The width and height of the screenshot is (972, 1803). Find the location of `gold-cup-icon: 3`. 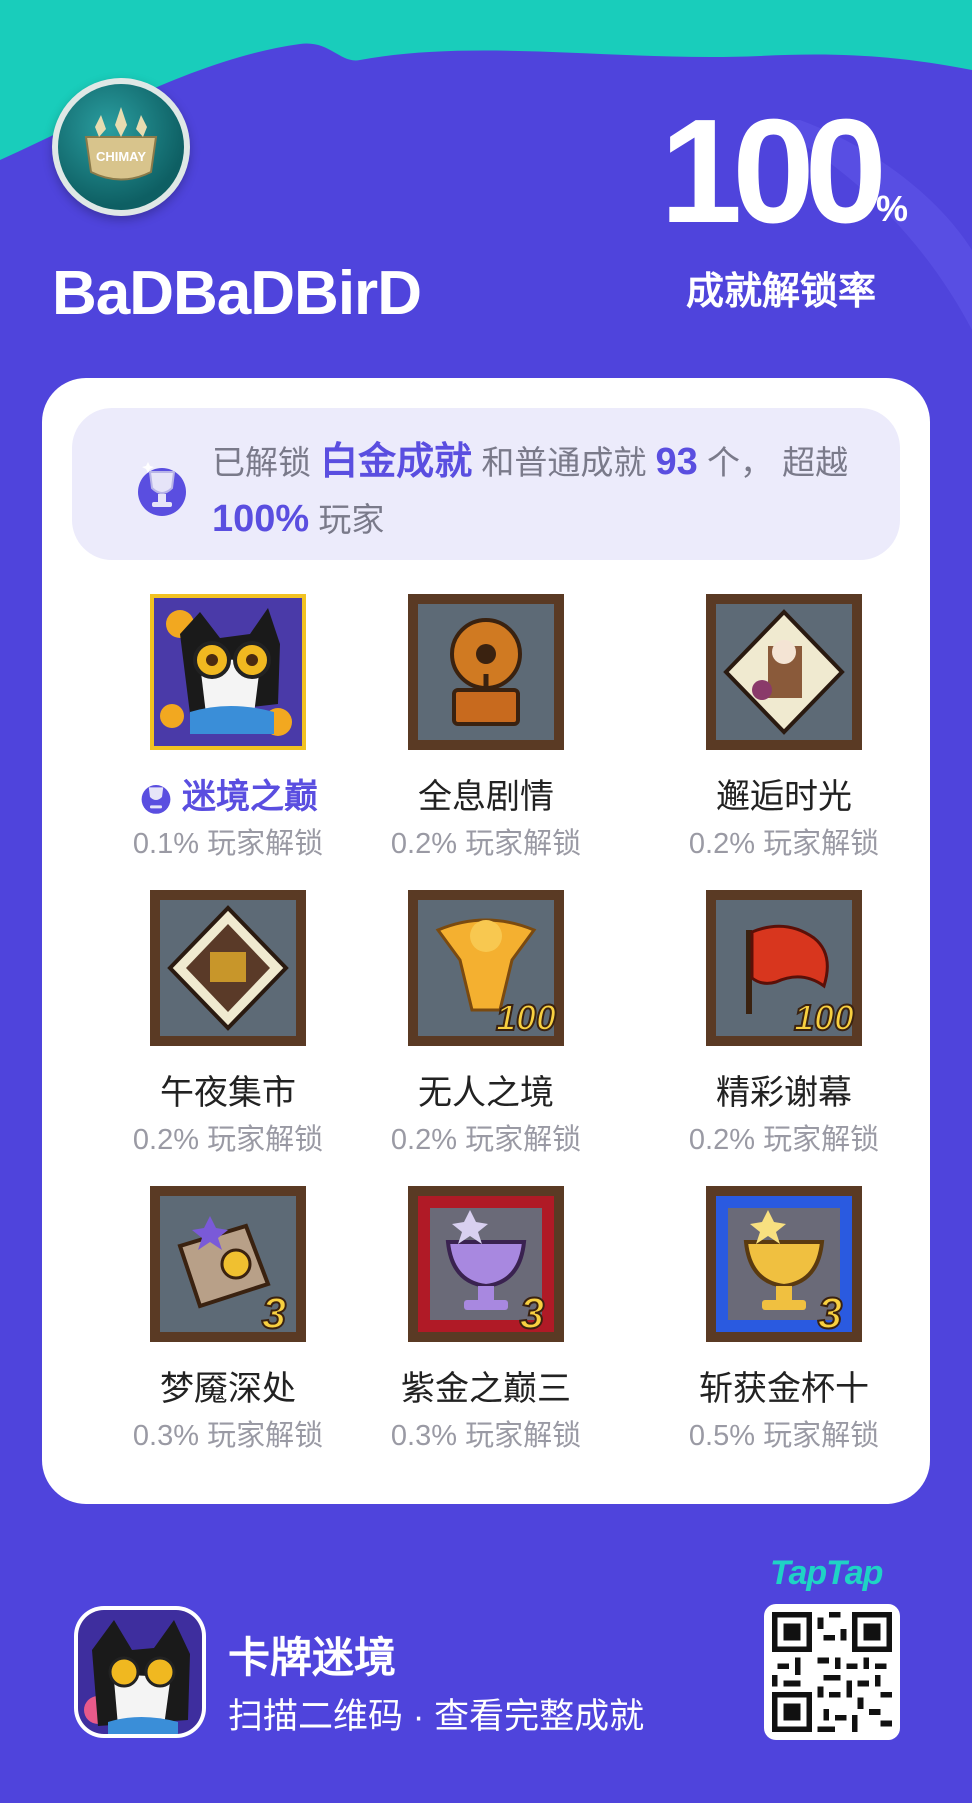

gold-cup-icon: 3 is located at coordinates (784, 1264).